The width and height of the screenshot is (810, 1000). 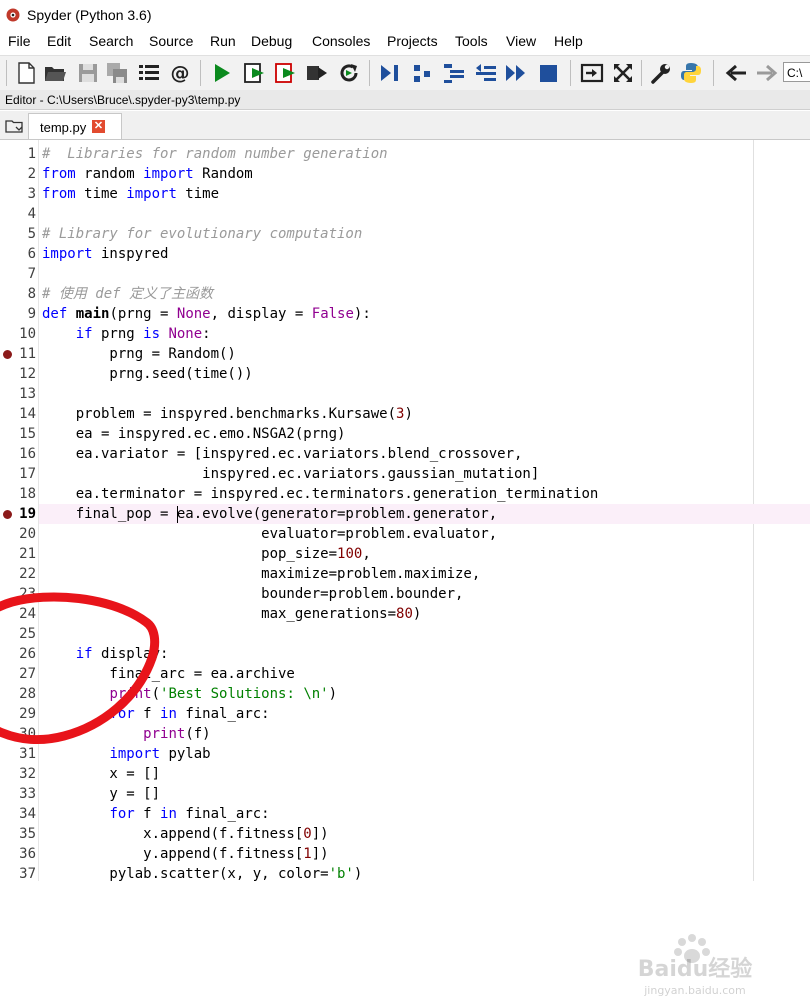 What do you see at coordinates (27, 854) in the screenshot?
I see `line-number: 36` at bounding box center [27, 854].